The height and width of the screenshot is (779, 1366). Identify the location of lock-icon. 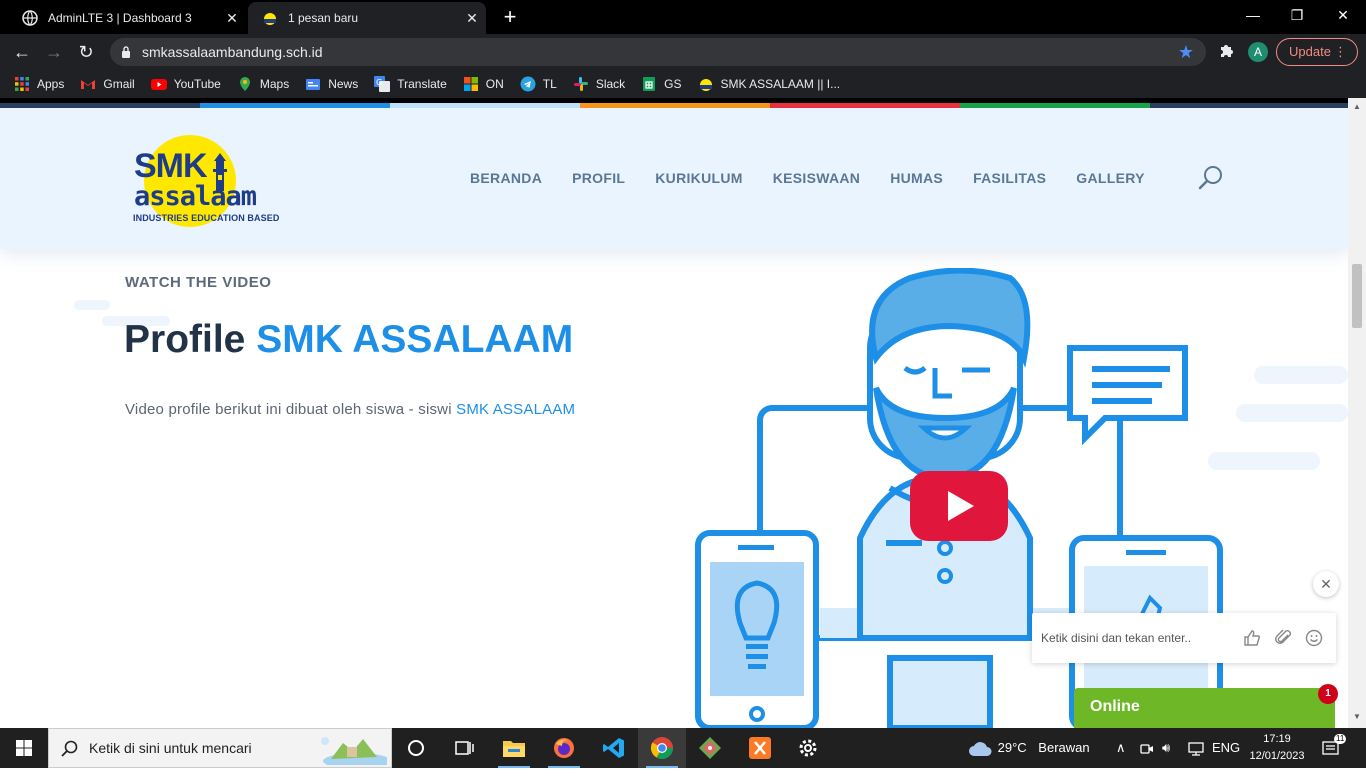
(126, 53).